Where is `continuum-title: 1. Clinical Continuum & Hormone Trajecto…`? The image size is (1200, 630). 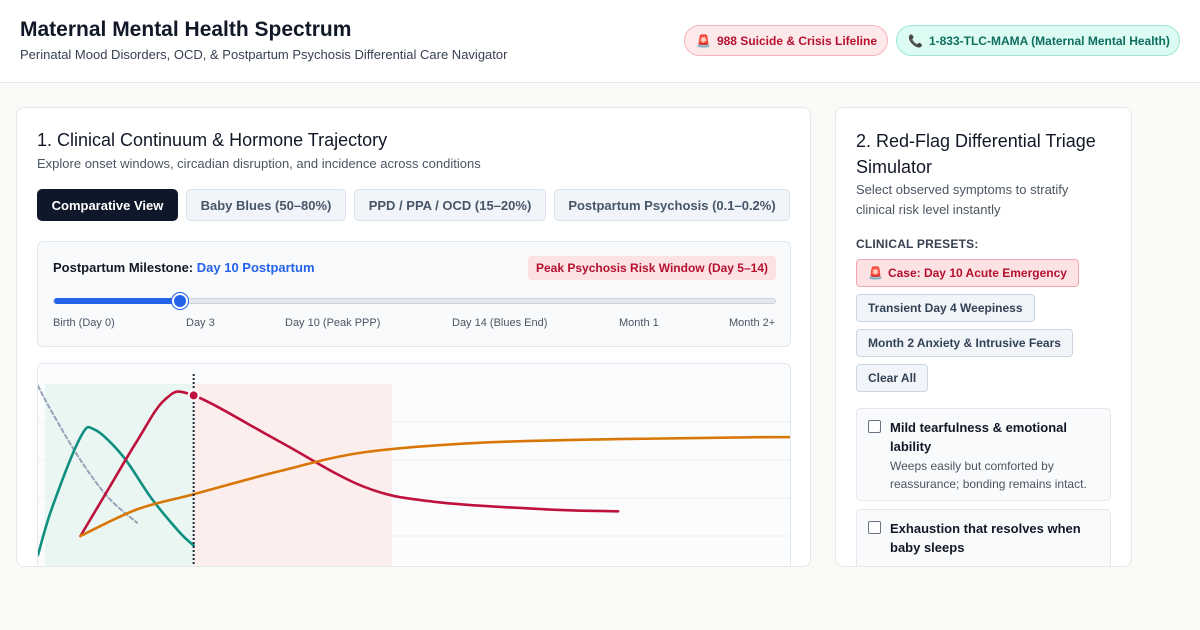 continuum-title: 1. Clinical Continuum & Hormone Trajecto… is located at coordinates (212, 140).